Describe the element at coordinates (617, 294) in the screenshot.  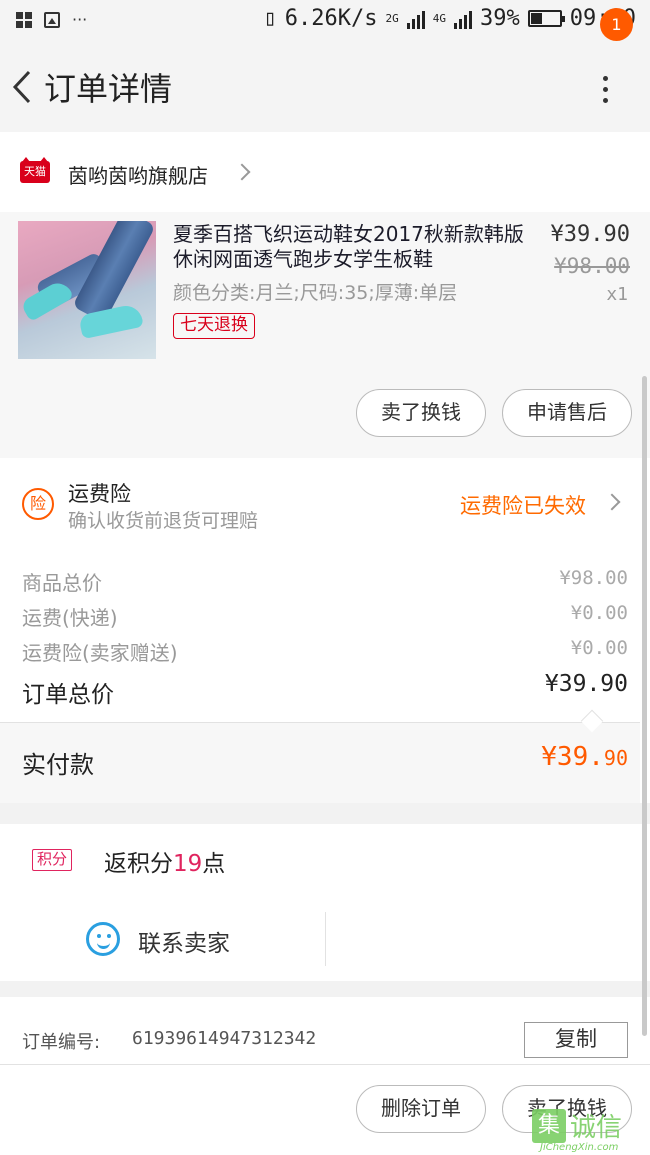
I see `product-quantity: x1` at that location.